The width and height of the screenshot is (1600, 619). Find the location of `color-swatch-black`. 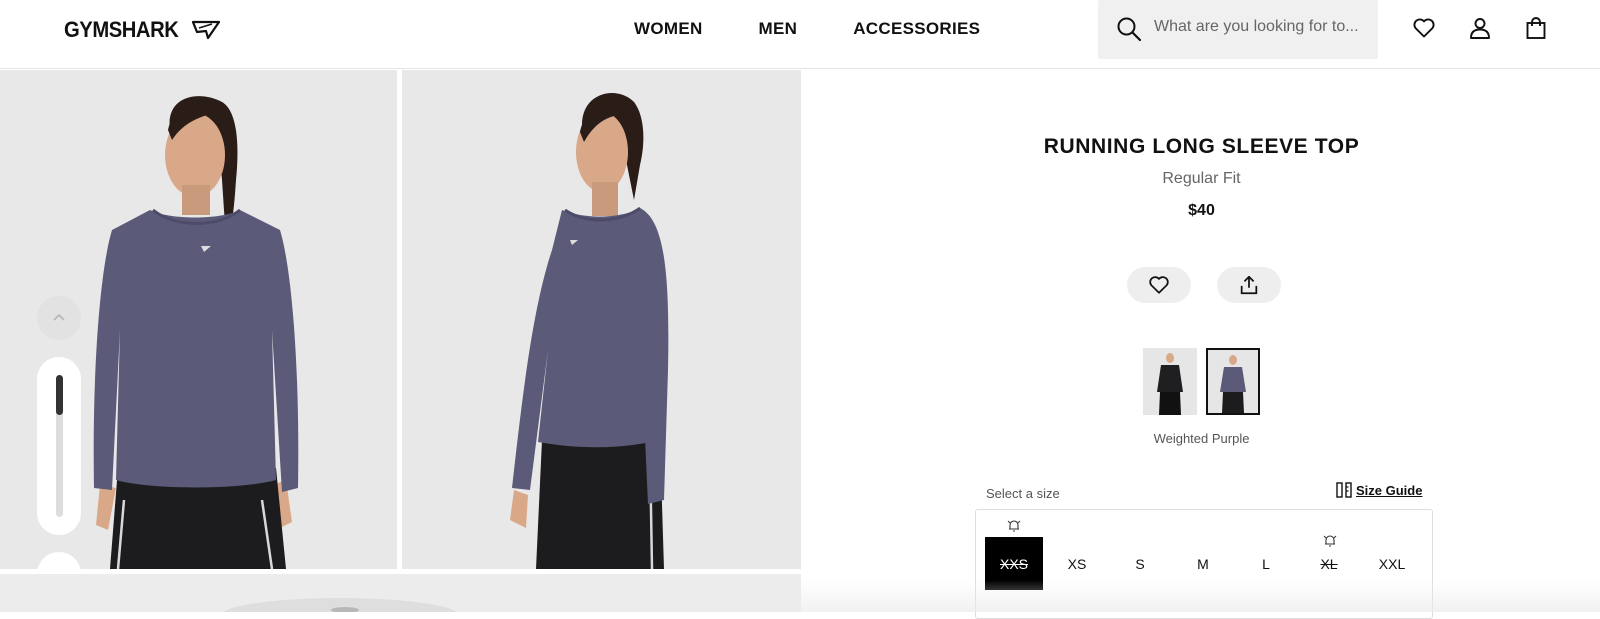

color-swatch-black is located at coordinates (1170, 381).